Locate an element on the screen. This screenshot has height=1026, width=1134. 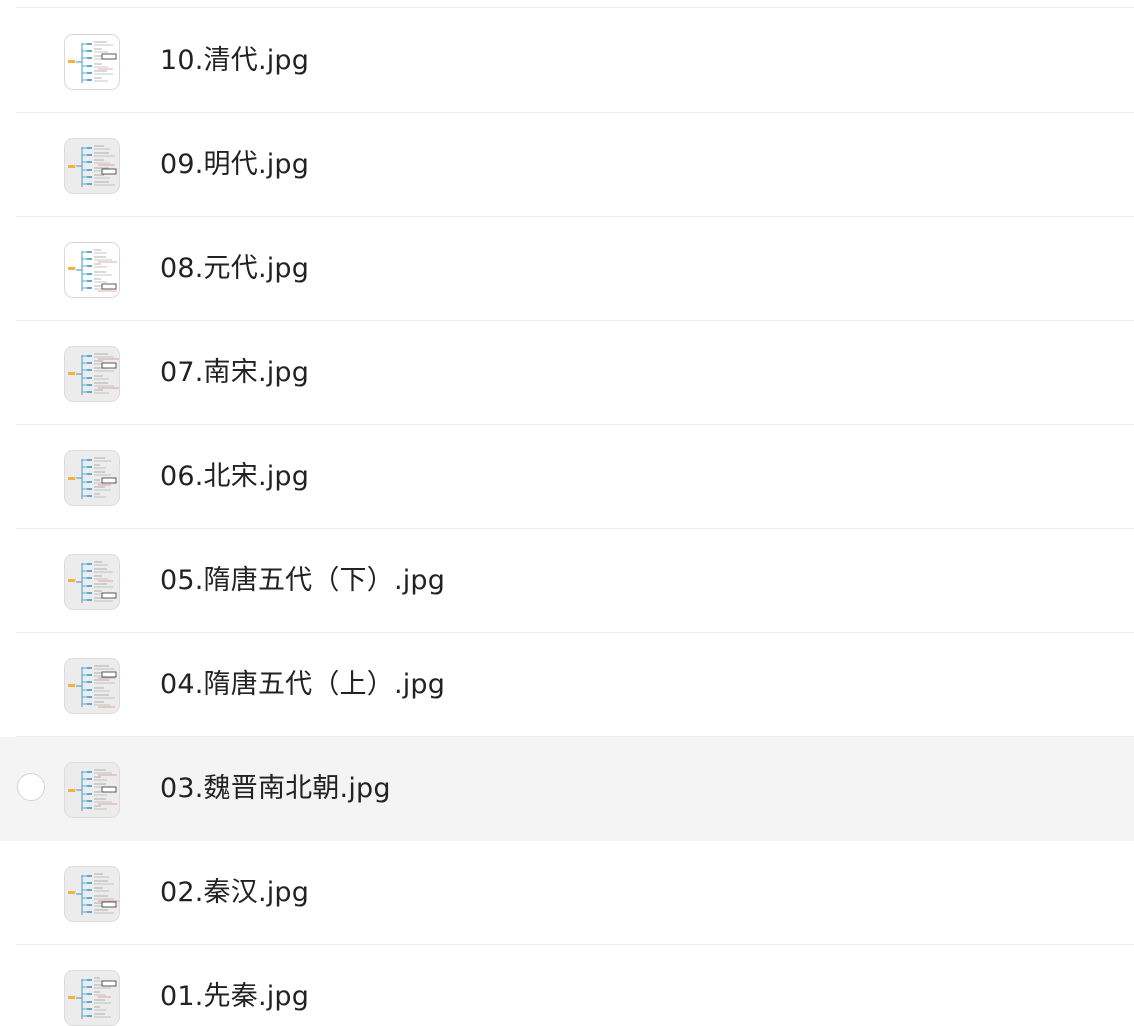
file-name: 06.北宋.jpg is located at coordinates (235, 476).